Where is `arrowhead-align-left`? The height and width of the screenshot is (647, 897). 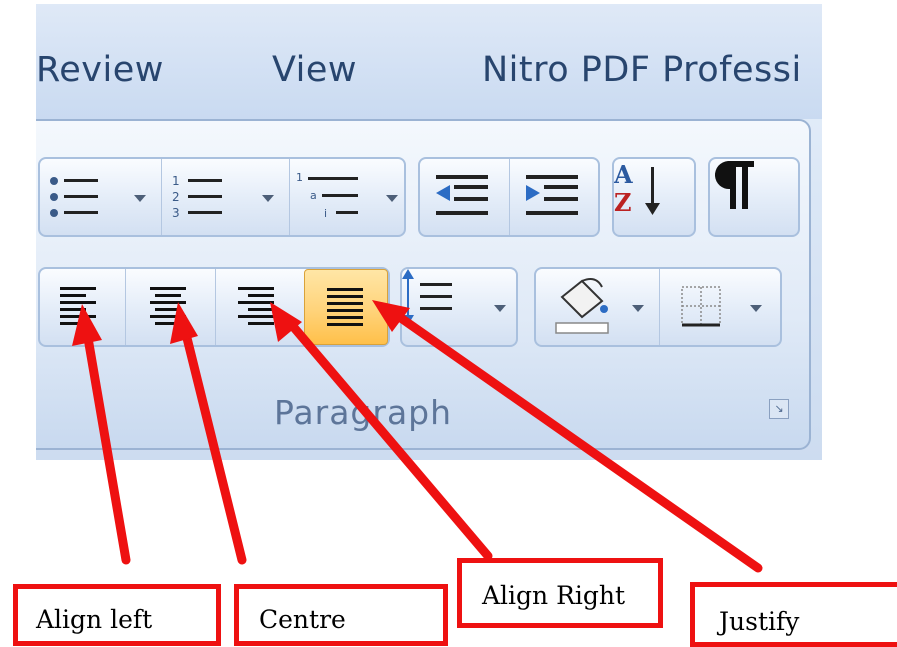
arrowhead-align-left is located at coordinates (87, 325).